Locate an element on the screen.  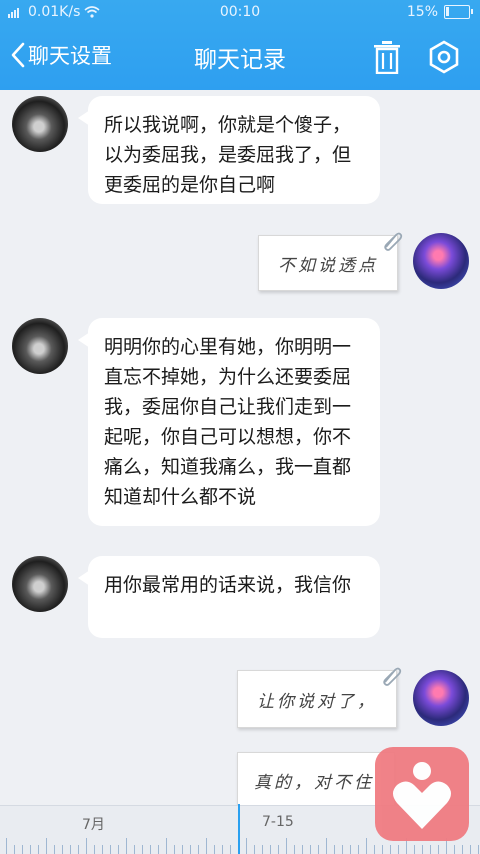
timeline-label-month: 7月 is located at coordinates (93, 825).